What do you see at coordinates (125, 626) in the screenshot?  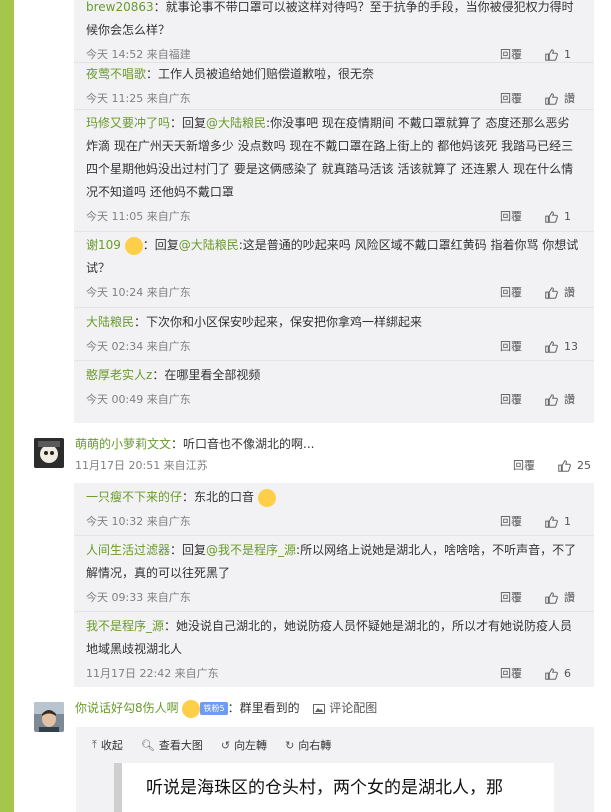 I see `reply-username: 我不是程序_源` at bounding box center [125, 626].